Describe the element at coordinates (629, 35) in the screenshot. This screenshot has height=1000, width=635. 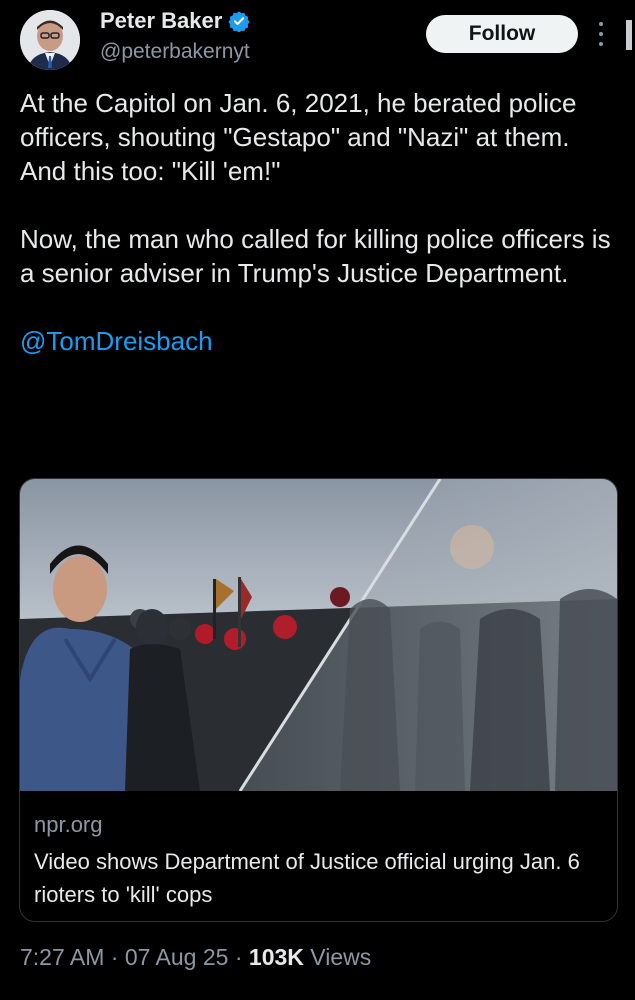
I see `scroll-indicator` at that location.